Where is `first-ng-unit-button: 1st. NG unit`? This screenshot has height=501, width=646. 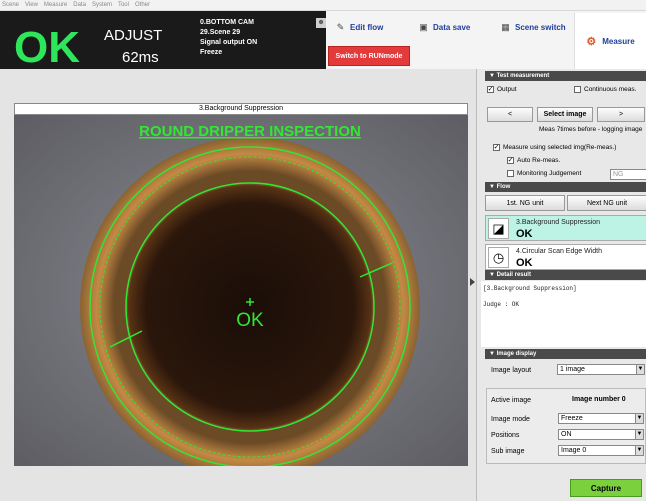
first-ng-unit-button: 1st. NG unit is located at coordinates (525, 203).